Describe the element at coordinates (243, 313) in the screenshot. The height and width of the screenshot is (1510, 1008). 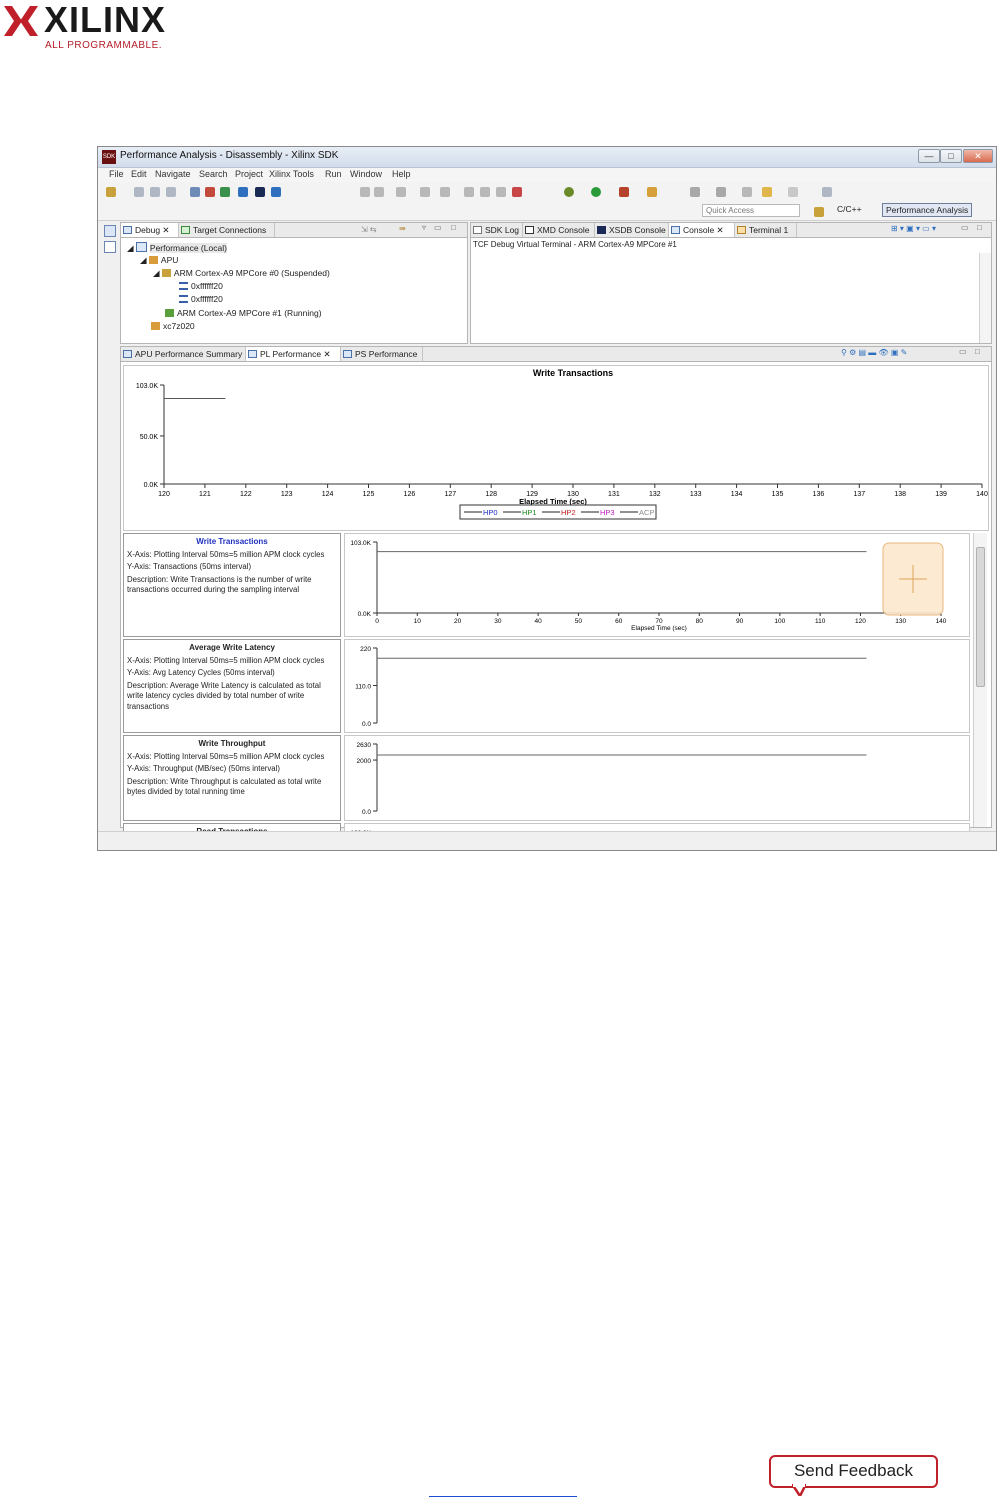
I see `tree-item-core1: ARM Cortex-A9 MPCore #1 (Running)` at that location.